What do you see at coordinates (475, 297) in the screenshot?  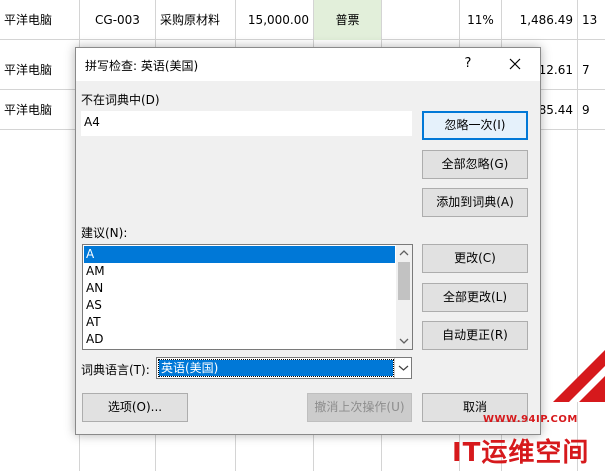 I see `change-all-button: 全部更改(L)` at bounding box center [475, 297].